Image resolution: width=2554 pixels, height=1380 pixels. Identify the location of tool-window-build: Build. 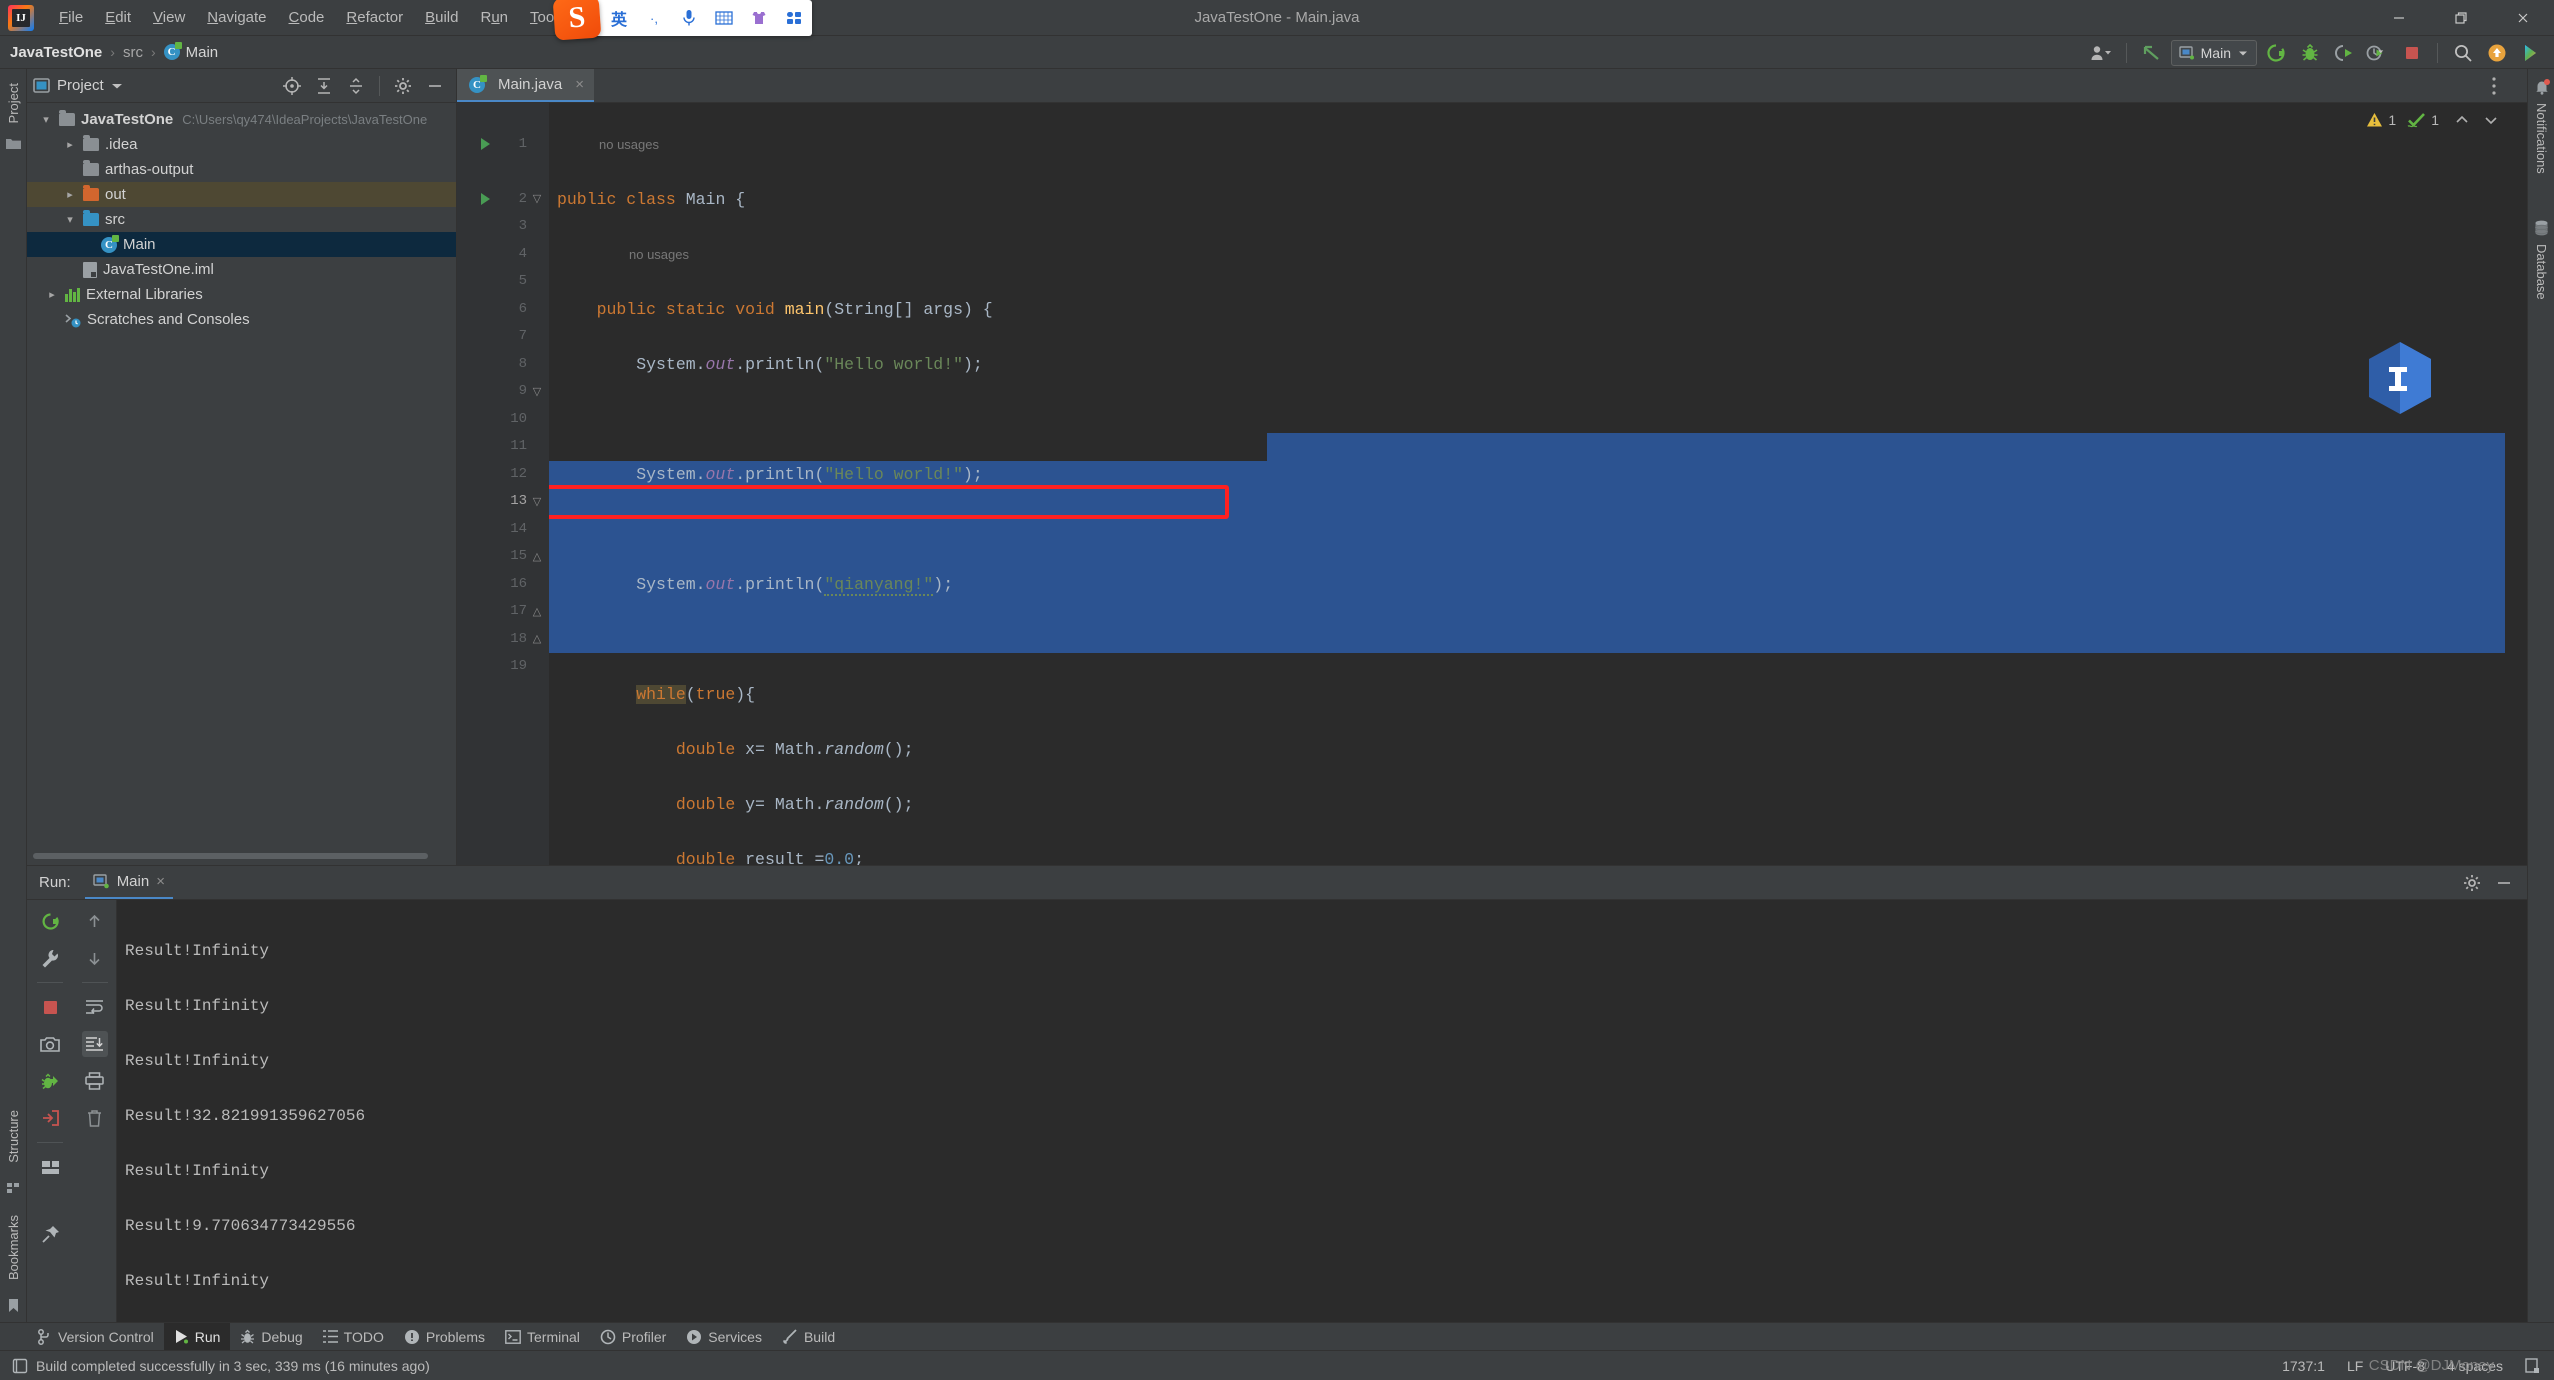
(808, 1337).